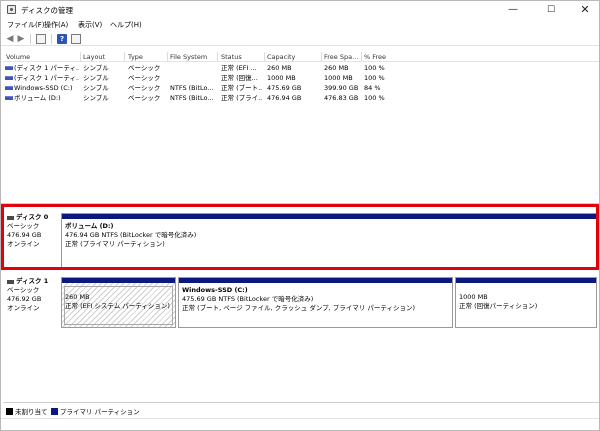 The height and width of the screenshot is (431, 600). Describe the element at coordinates (21, 39) in the screenshot. I see `forward-icon: ▶` at that location.